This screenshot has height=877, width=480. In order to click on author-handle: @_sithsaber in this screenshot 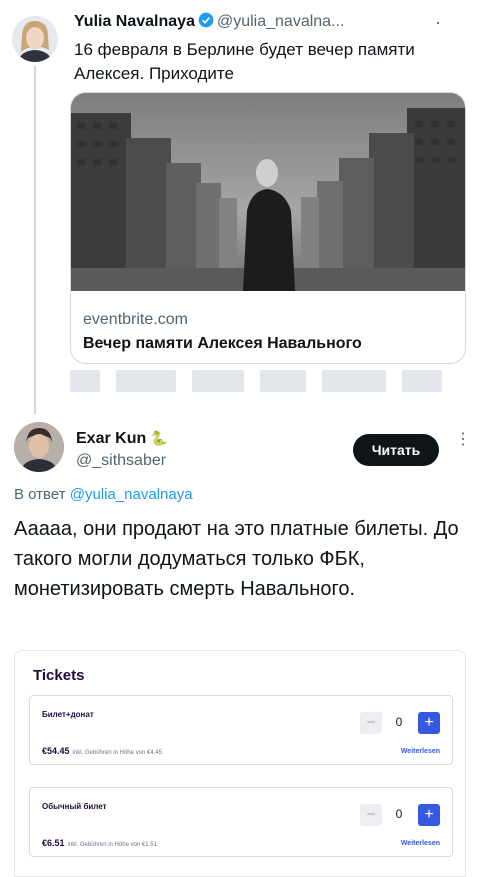, I will do `click(121, 461)`.